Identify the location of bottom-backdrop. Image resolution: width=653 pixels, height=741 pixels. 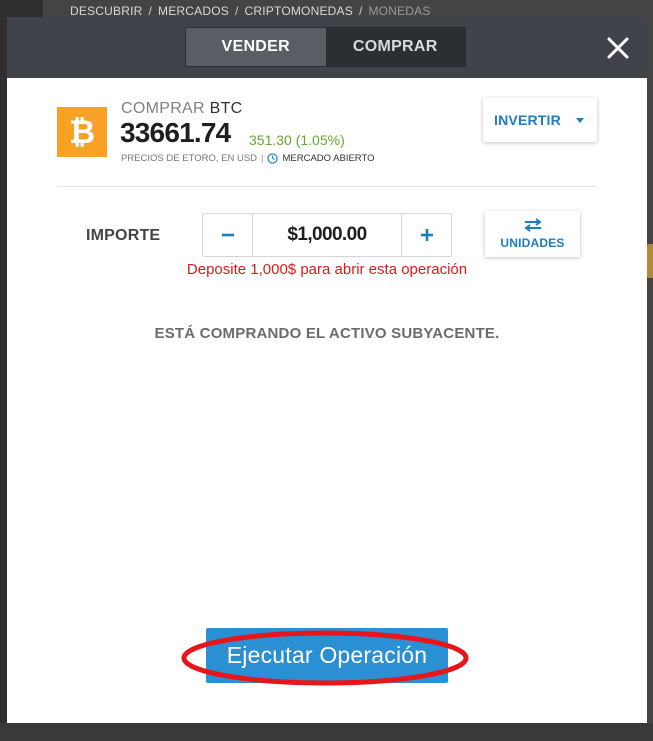
(326, 732).